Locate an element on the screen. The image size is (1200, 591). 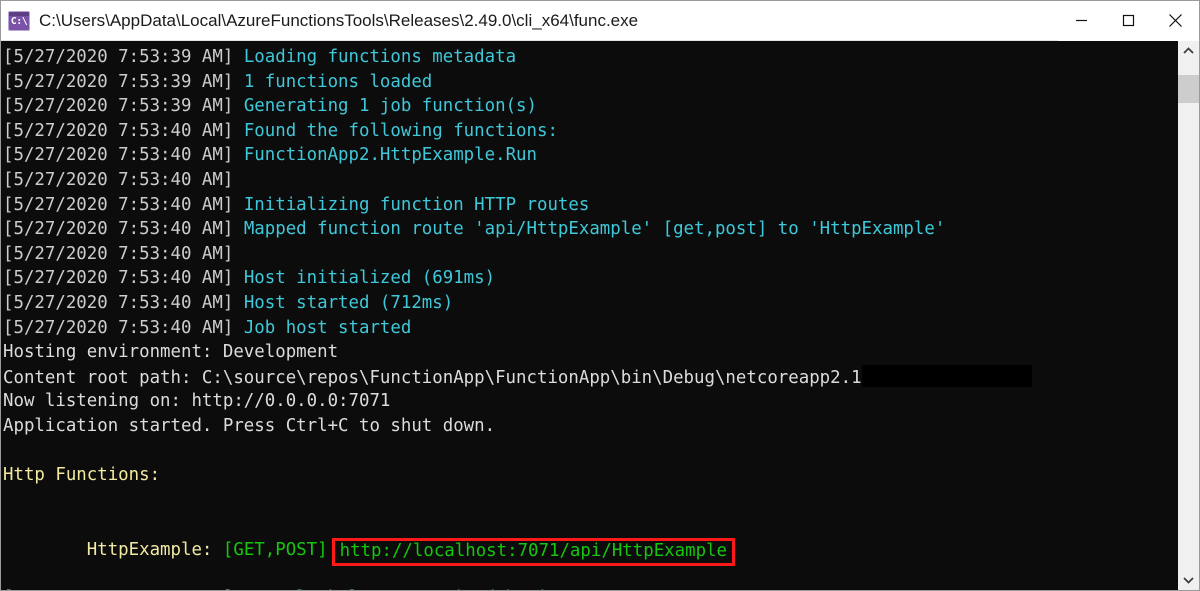
maximize-button is located at coordinates (1128, 20).